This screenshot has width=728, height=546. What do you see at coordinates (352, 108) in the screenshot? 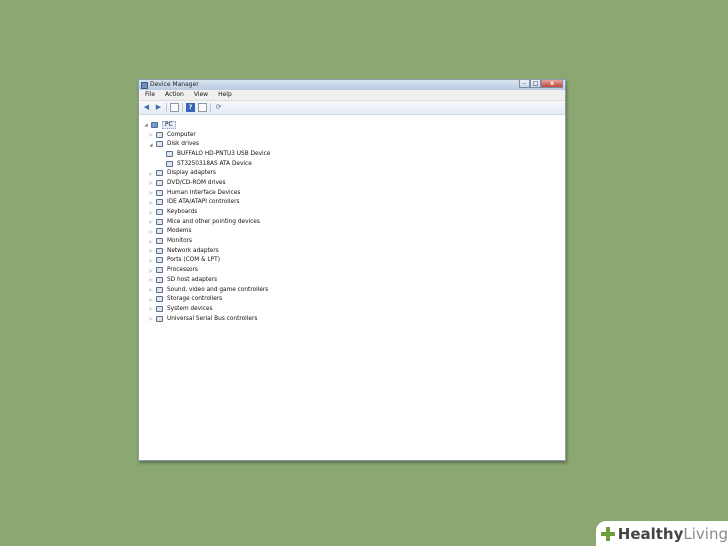
I see `toolbar: ◀ ▶ ? ⟳` at bounding box center [352, 108].